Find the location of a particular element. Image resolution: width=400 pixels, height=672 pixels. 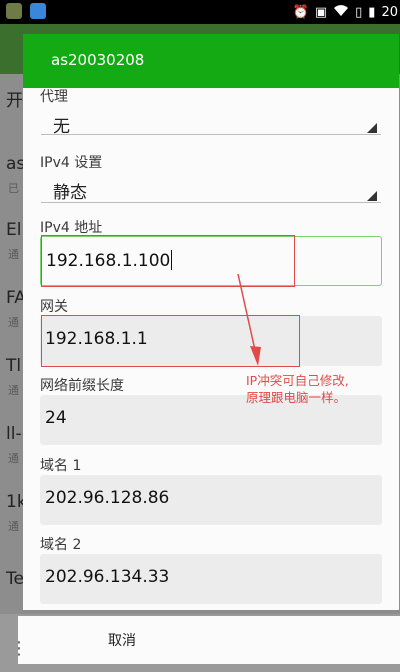

overflow-dots-icon: ⋮ is located at coordinates (19, 648).